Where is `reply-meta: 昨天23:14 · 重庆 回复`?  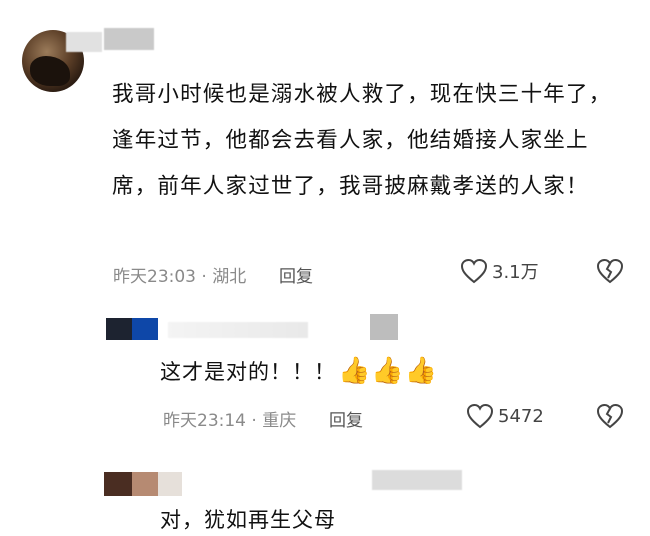 reply-meta: 昨天23:14 · 重庆 回复 is located at coordinates (263, 418).